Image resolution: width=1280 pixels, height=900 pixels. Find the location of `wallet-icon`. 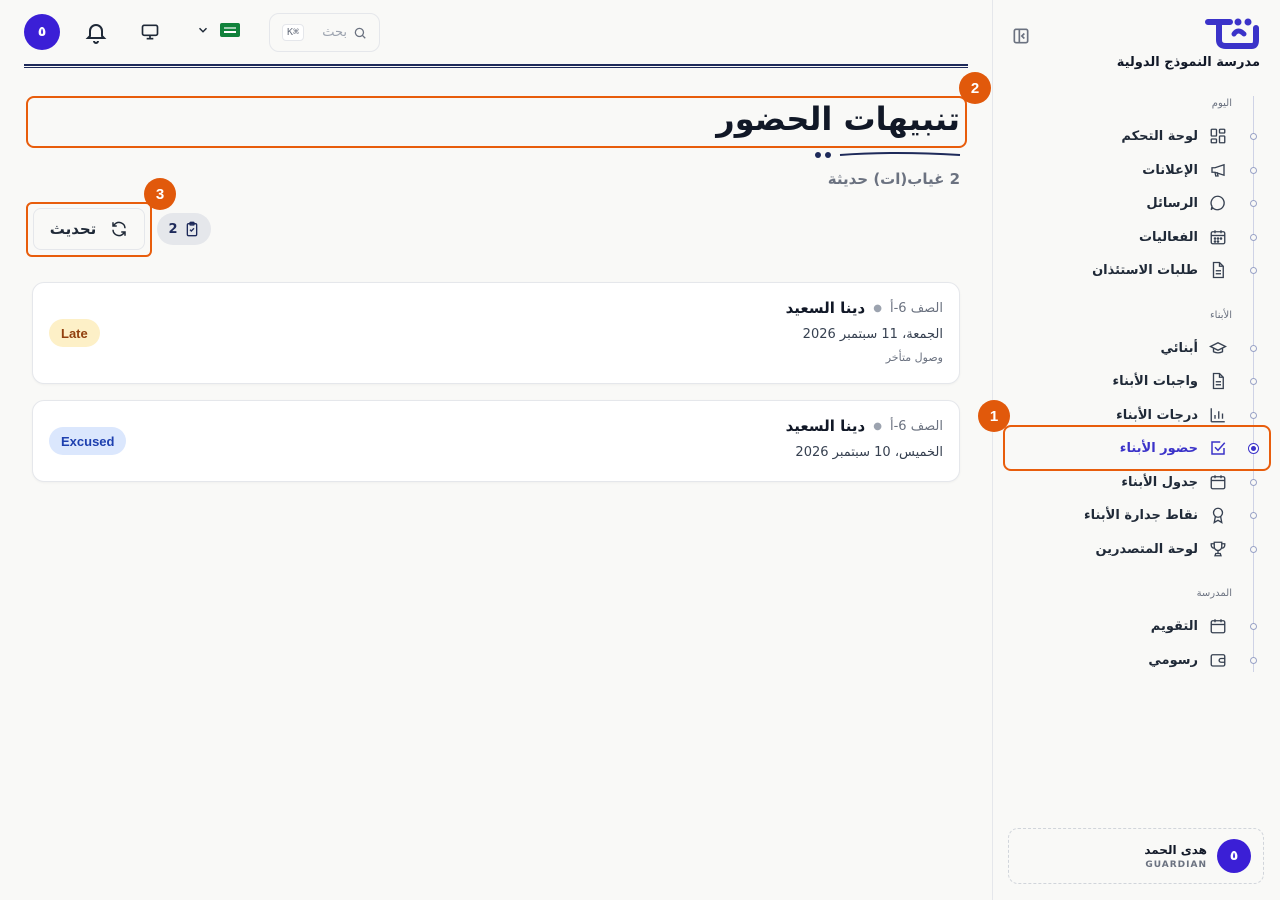

wallet-icon is located at coordinates (1218, 660).